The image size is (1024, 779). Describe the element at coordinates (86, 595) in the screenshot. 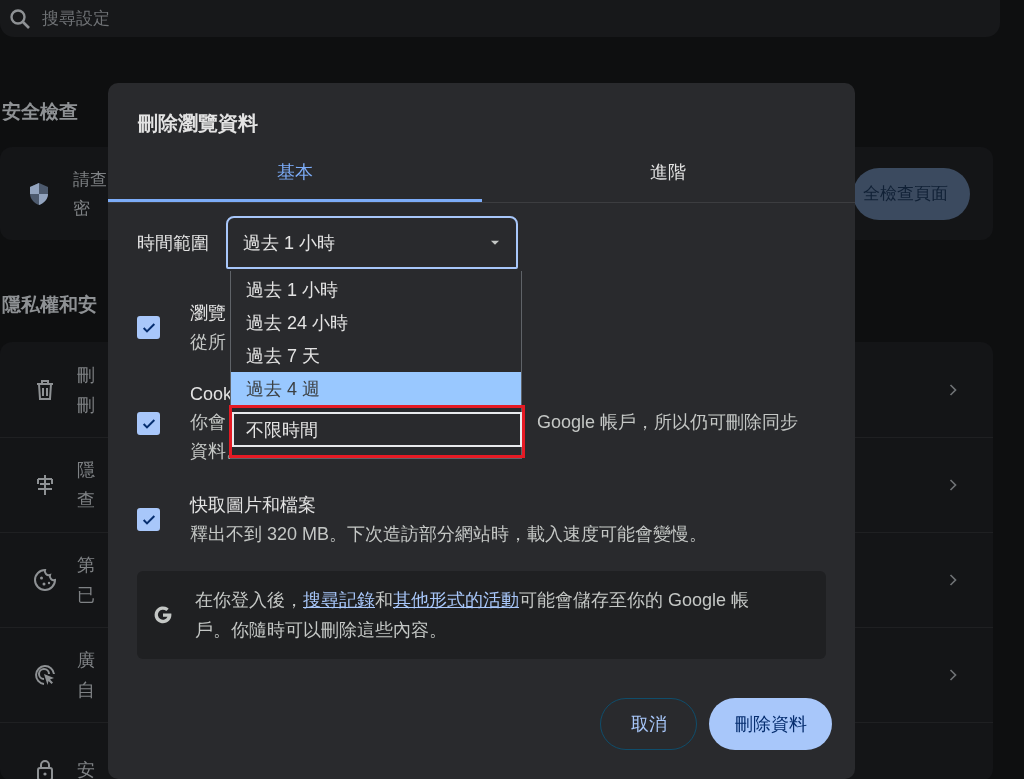

I see `row-text: 已` at that location.